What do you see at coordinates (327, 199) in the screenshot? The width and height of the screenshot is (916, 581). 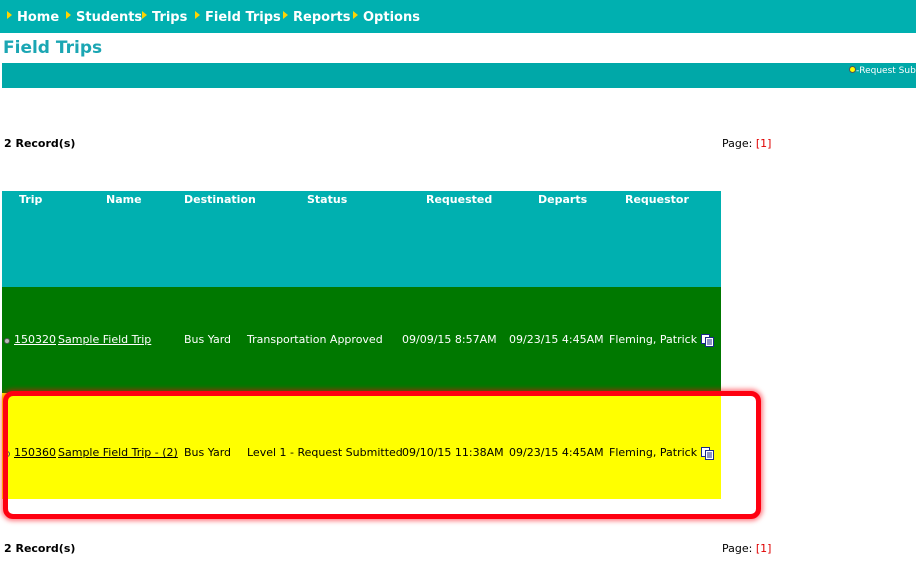 I see `column-header-status: Status` at bounding box center [327, 199].